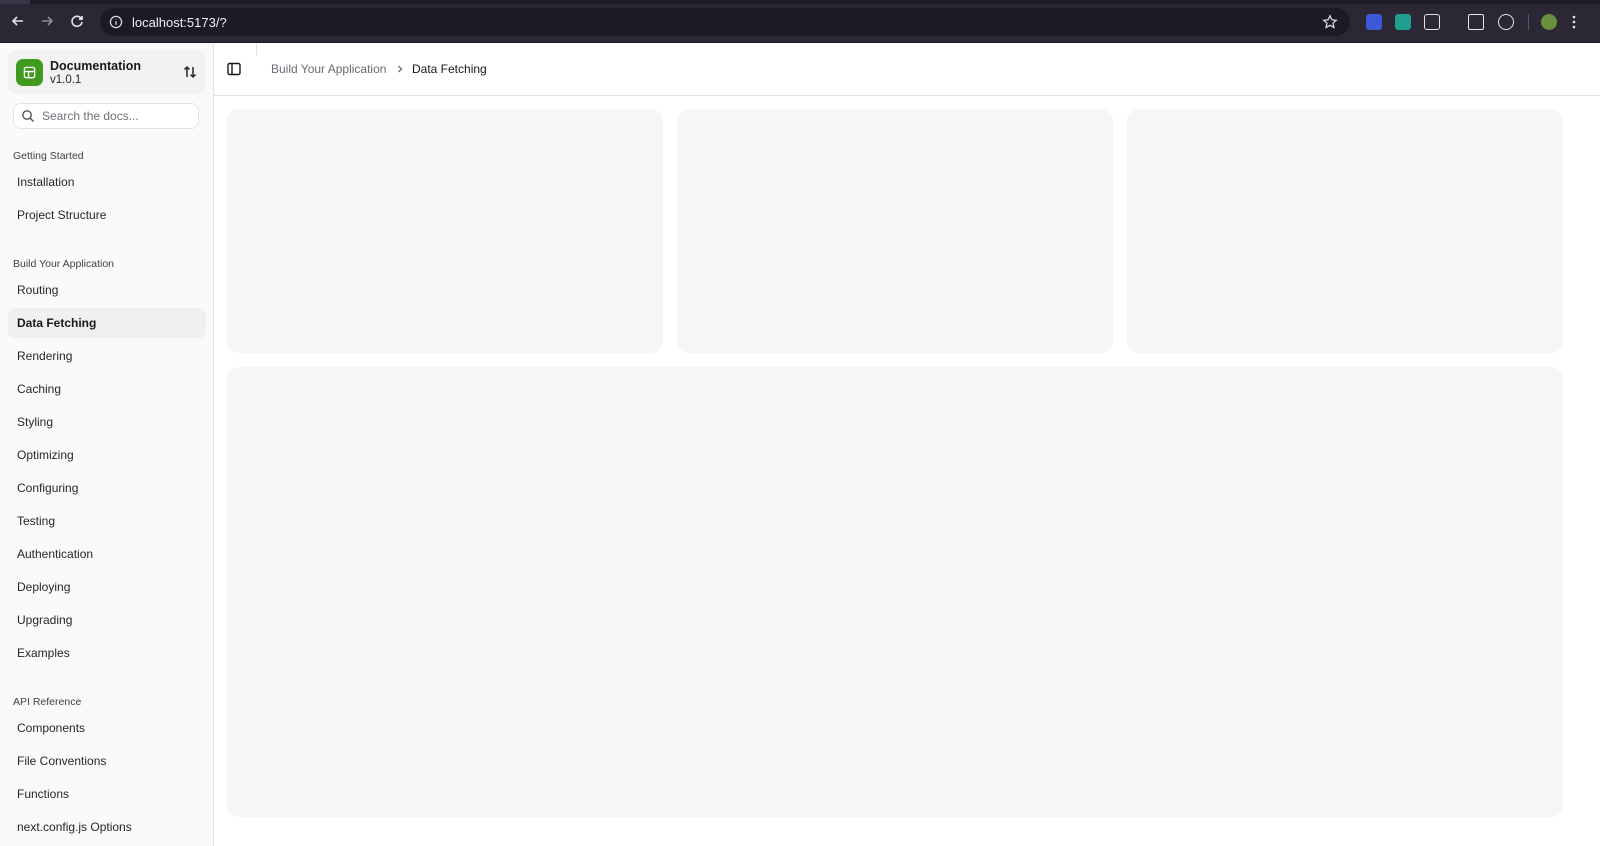  What do you see at coordinates (1374, 22) in the screenshot?
I see `extension-shield-icon` at bounding box center [1374, 22].